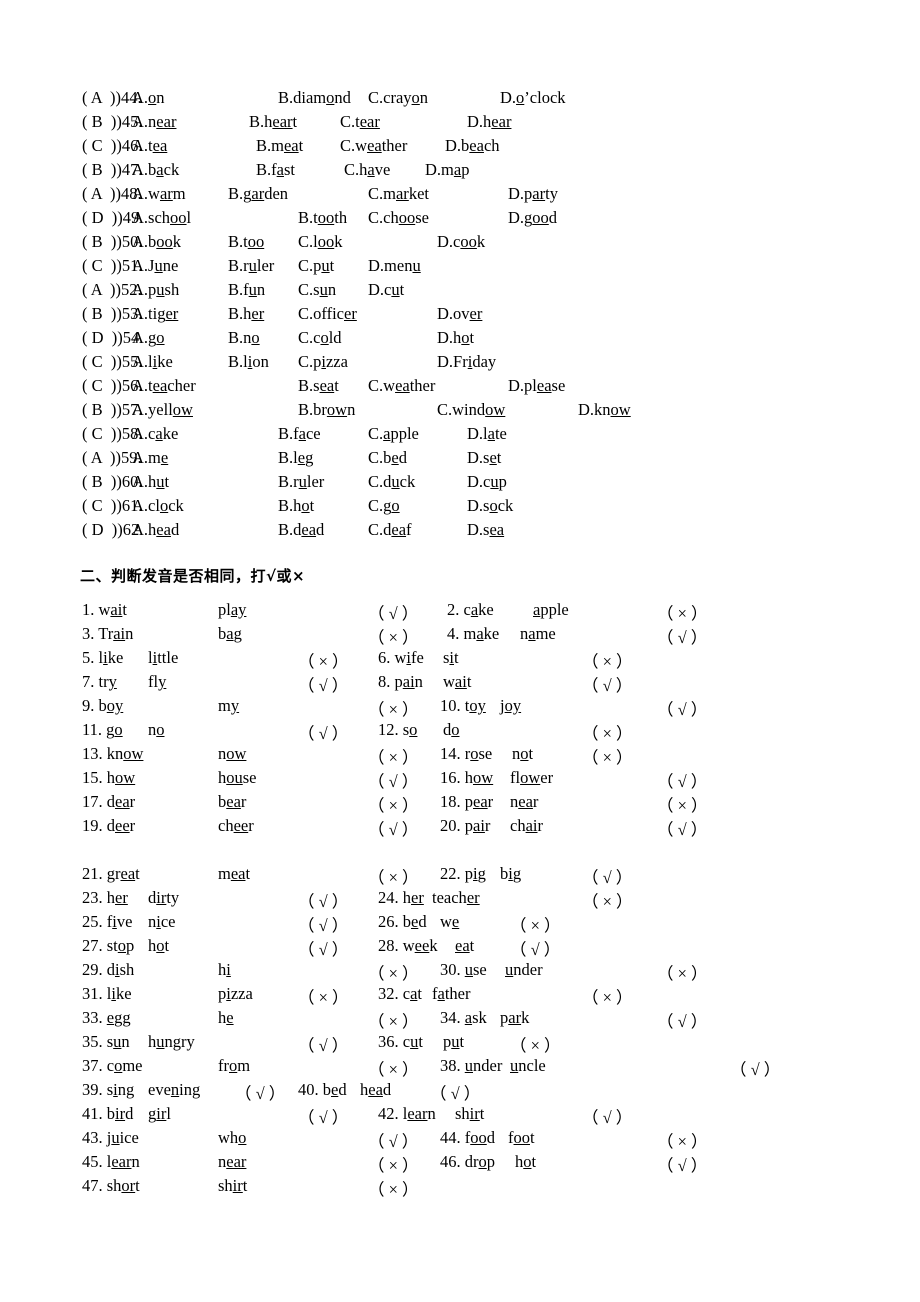  Describe the element at coordinates (532, 218) in the screenshot. I see `option-d: D.good` at that location.